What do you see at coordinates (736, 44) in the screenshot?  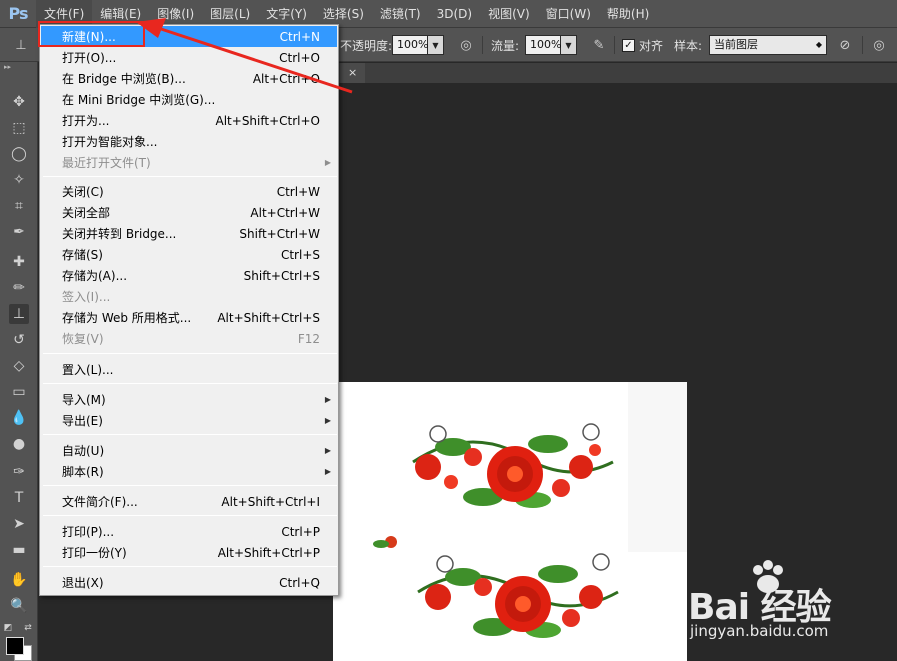 I see `sample-select-value: 当前图层` at bounding box center [736, 44].